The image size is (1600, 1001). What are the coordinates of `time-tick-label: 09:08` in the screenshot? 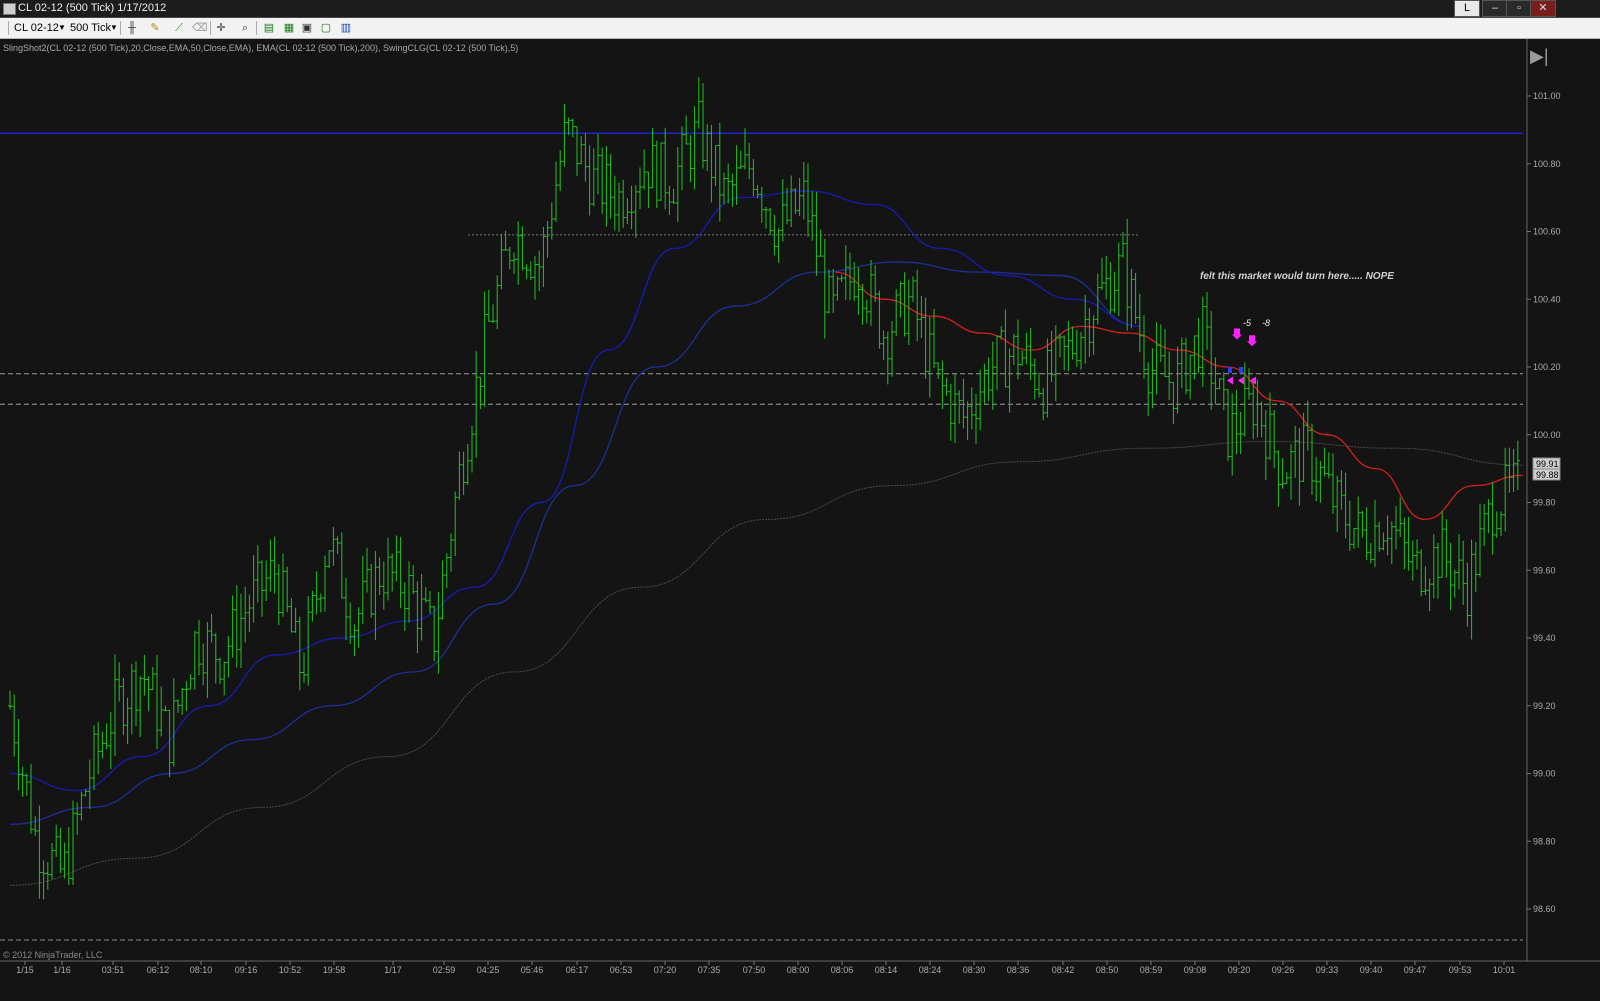 It's located at (1195, 970).